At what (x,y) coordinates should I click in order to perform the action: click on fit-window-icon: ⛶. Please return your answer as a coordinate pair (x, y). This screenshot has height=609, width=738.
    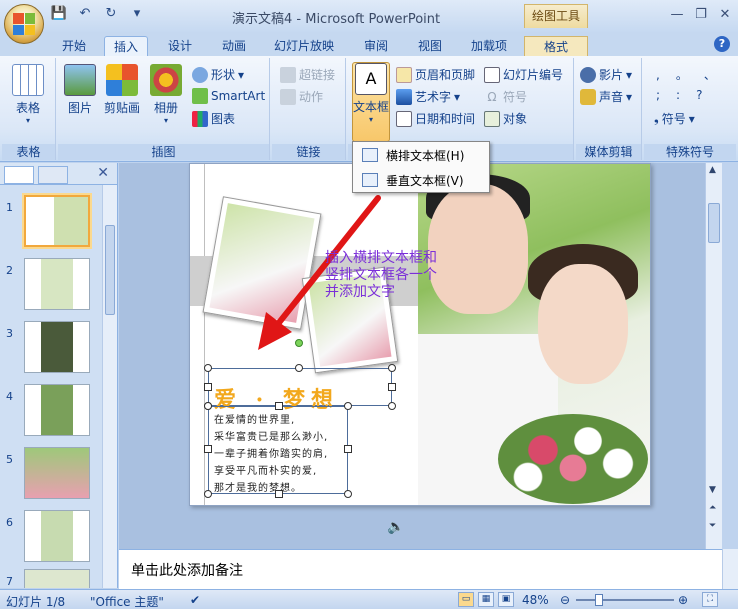
    Looking at the image, I should click on (710, 599).